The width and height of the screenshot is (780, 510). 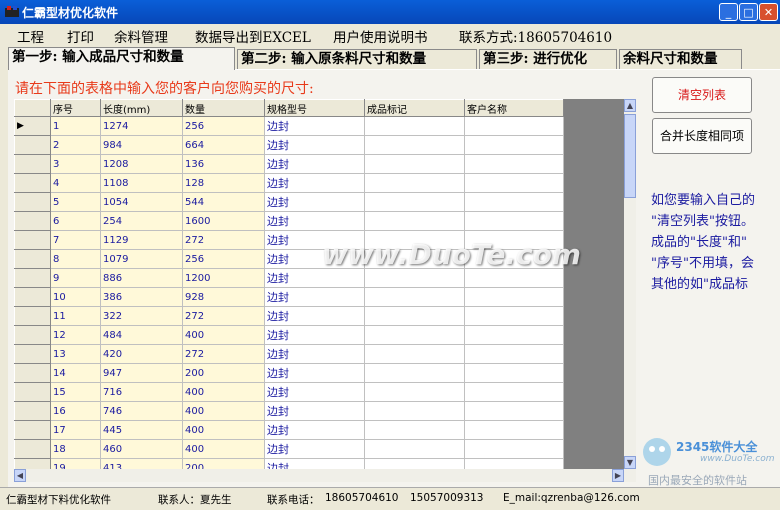 I want to click on cell-no: 9, so click(x=75, y=278).